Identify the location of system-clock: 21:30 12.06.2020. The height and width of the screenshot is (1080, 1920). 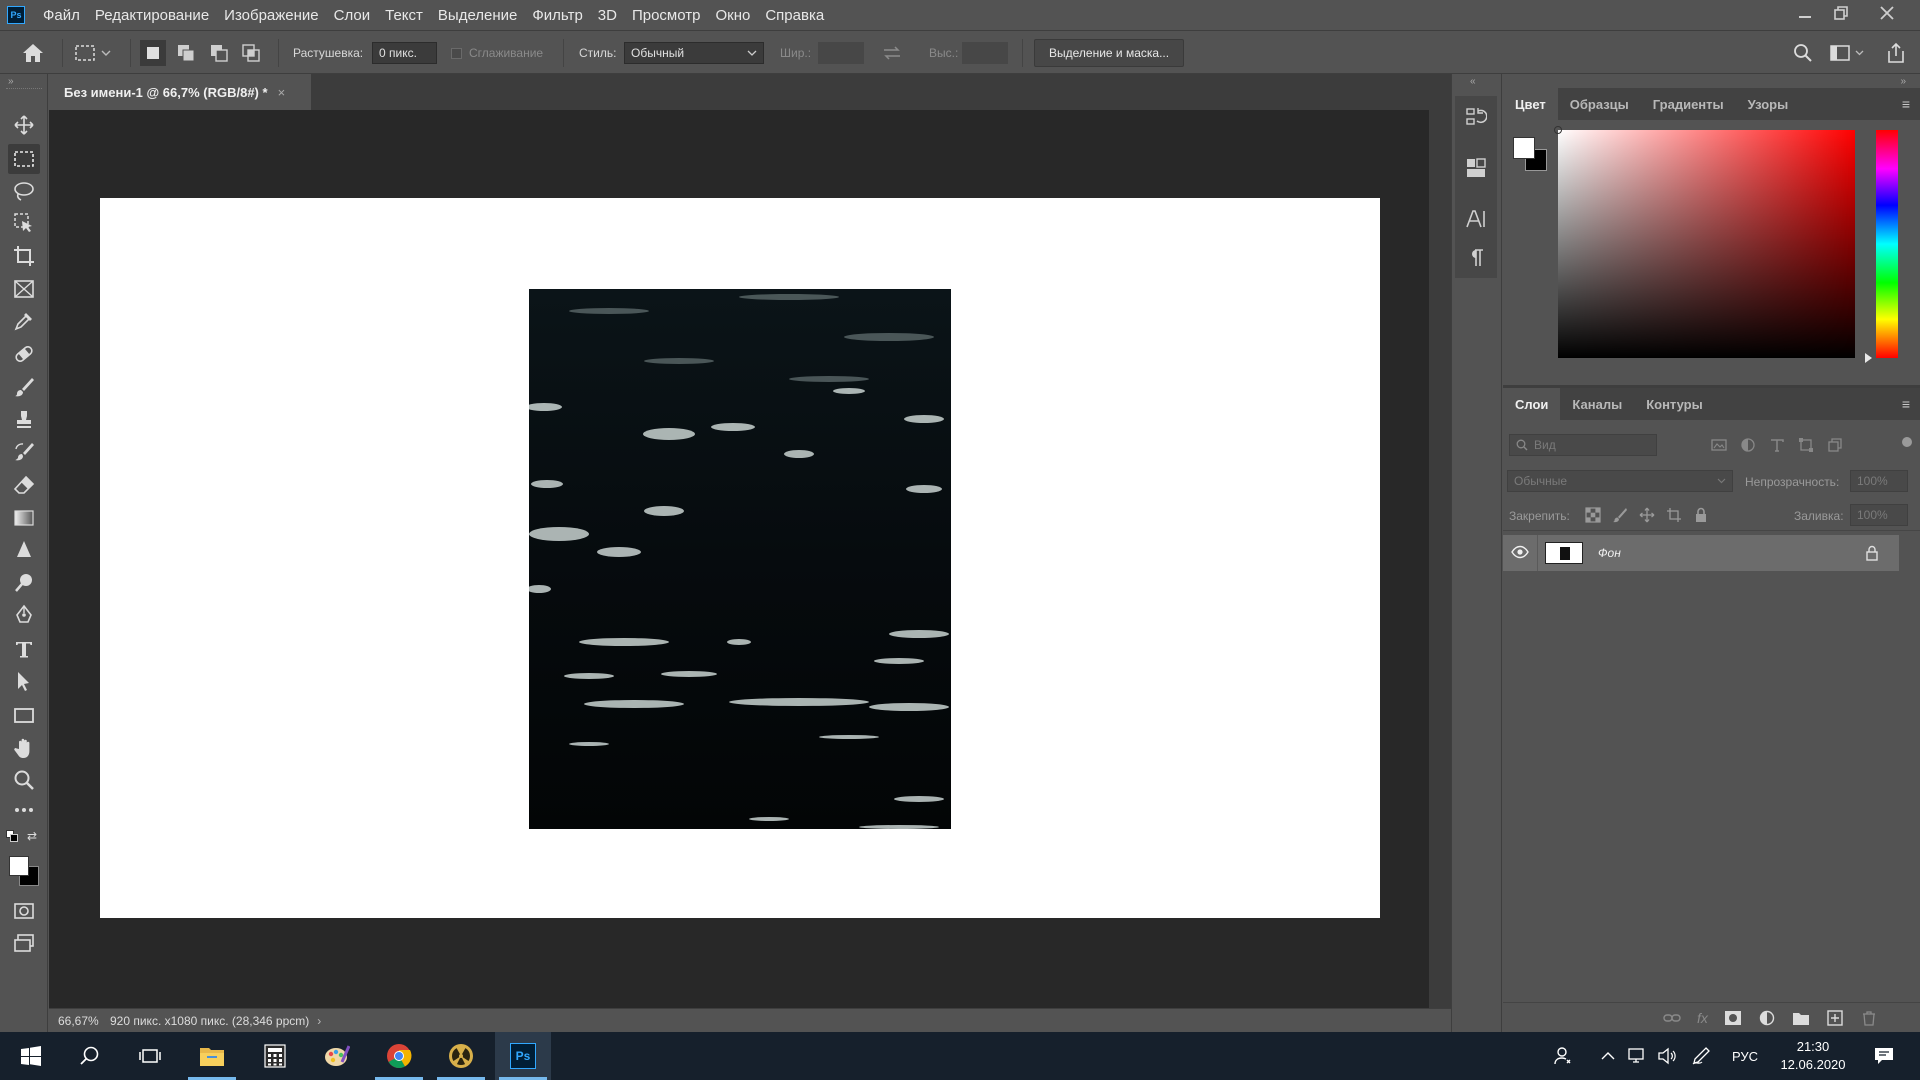
(1813, 1056).